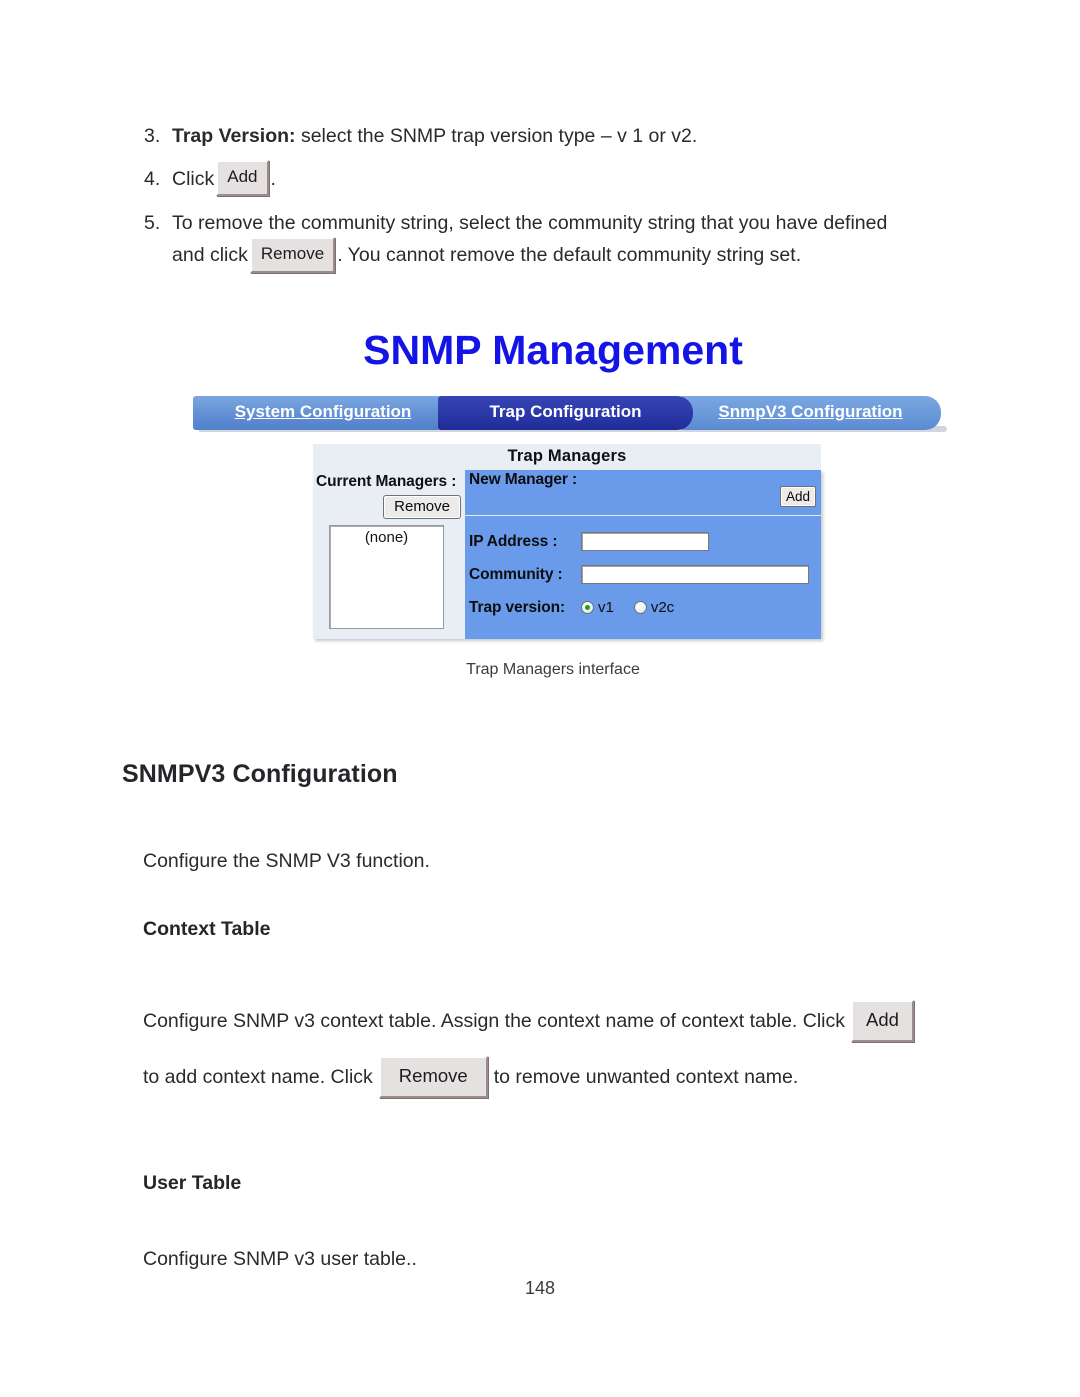 Image resolution: width=1080 pixels, height=1397 pixels. I want to click on tab-system-configuration-label: System Configuration, so click(323, 411).